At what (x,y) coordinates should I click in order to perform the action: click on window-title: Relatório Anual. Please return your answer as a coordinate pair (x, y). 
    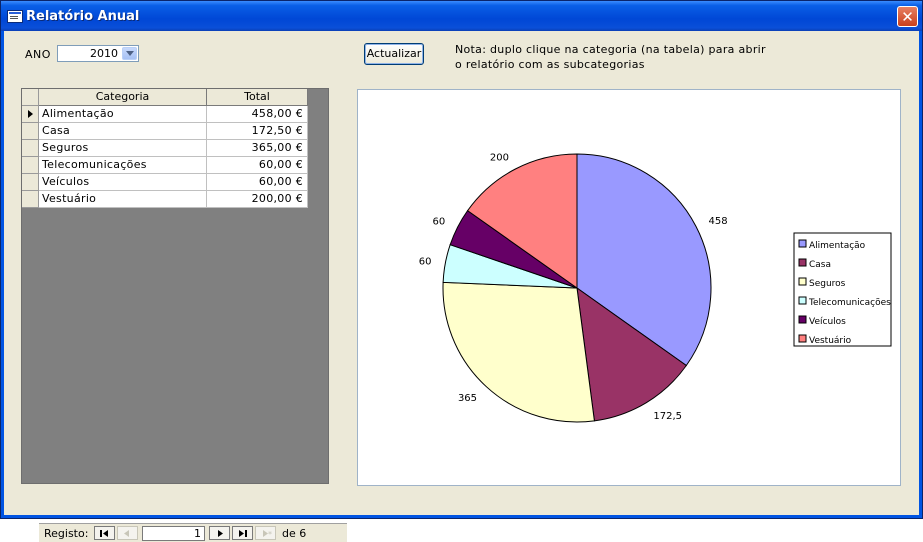
    Looking at the image, I should click on (83, 16).